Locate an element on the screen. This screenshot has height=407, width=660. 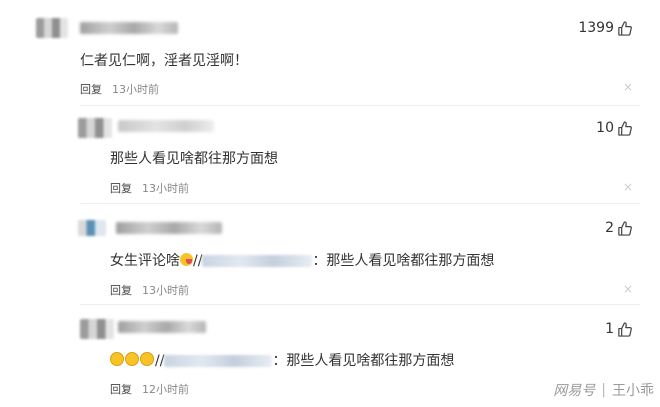
like-button: 1399 is located at coordinates (605, 28).